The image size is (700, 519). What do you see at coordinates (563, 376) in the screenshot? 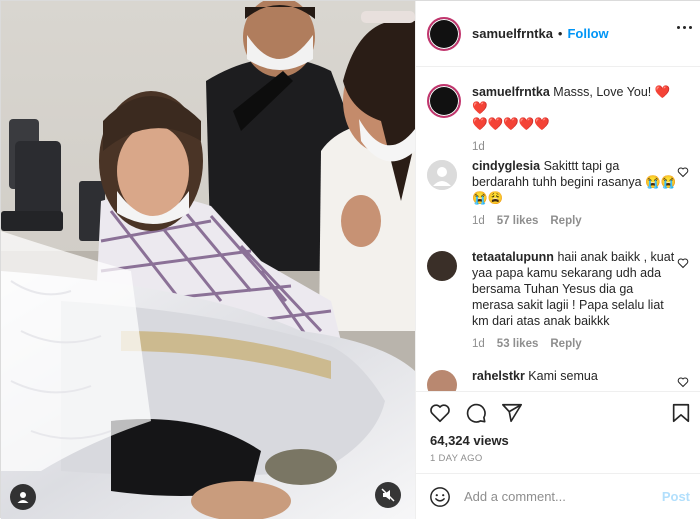
I see `comment-text: Kami semua` at bounding box center [563, 376].